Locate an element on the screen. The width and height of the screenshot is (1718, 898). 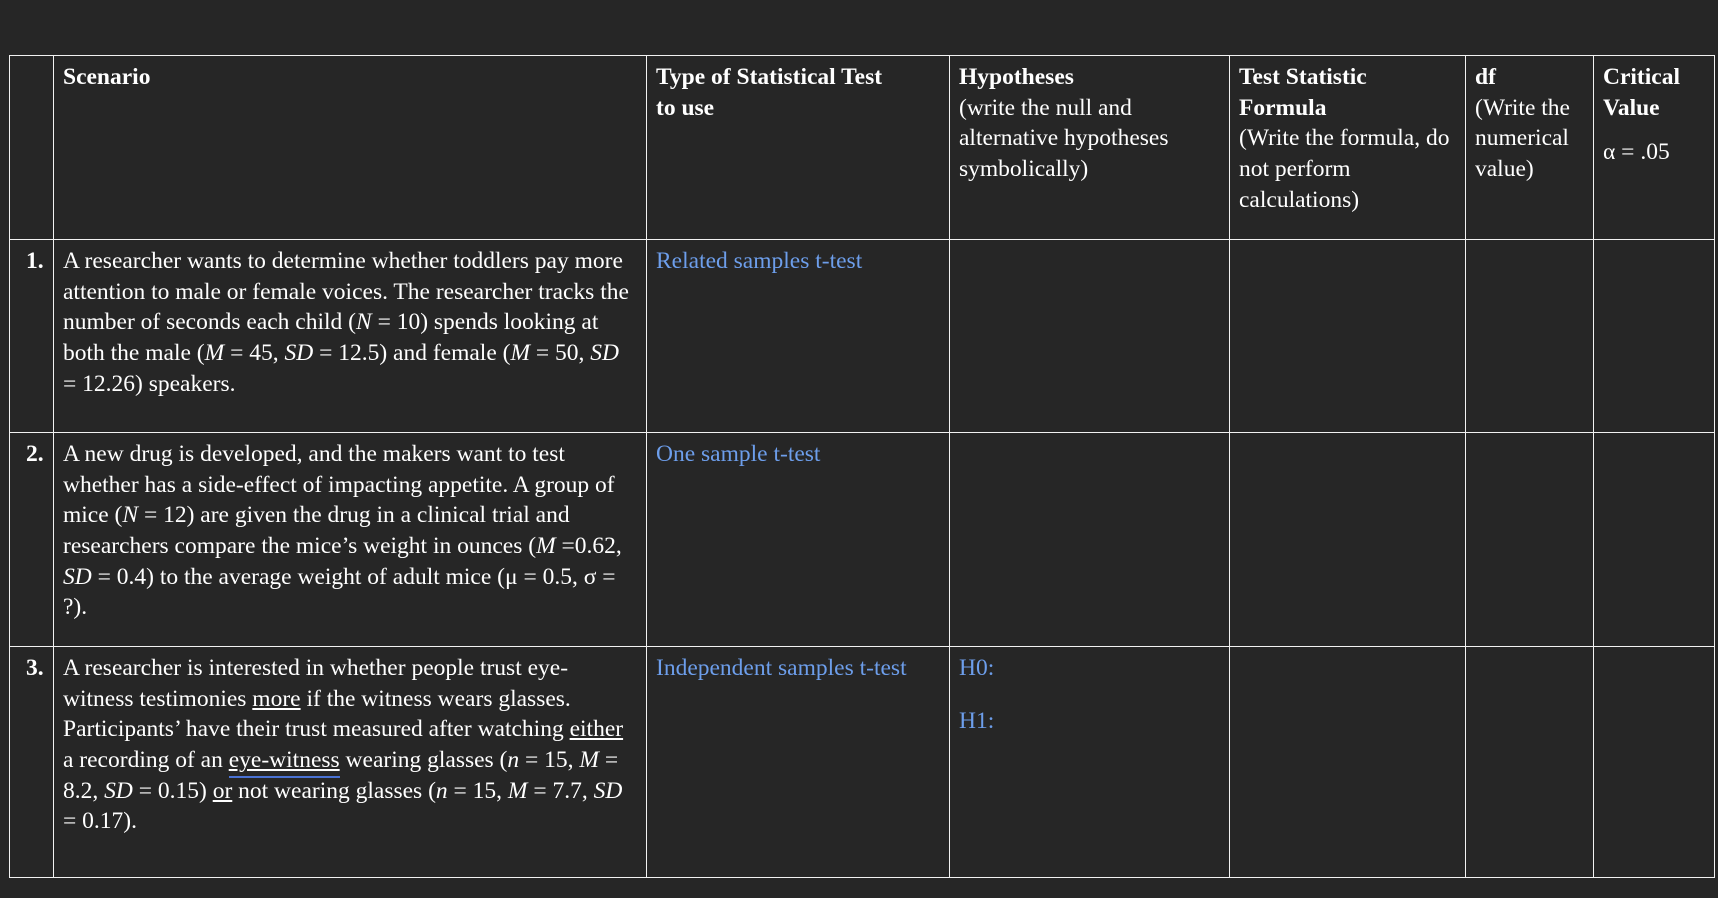
test-type-answer-3: Independent samples t-test is located at coordinates (781, 668).